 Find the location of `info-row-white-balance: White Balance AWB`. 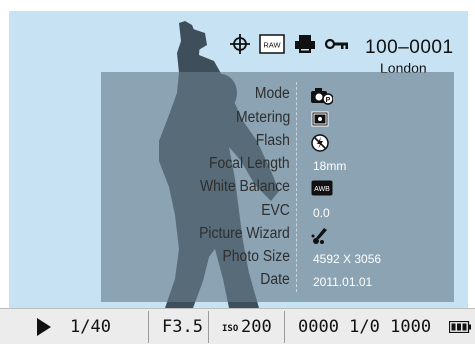

info-row-white-balance: White Balance AWB is located at coordinates (277, 189).